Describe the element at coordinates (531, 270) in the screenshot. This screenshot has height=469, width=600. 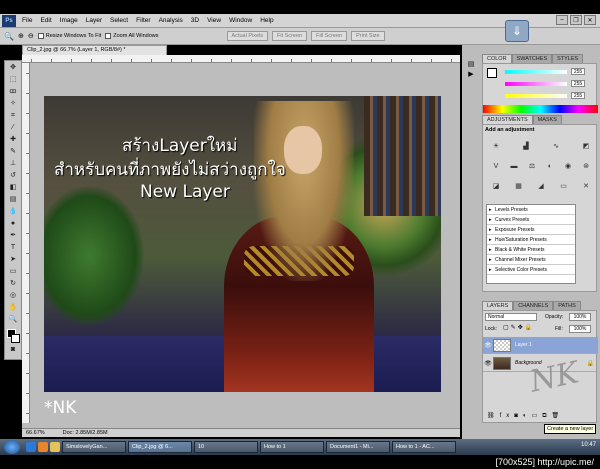
I see `preset-selective-color: Selective Color Presets` at that location.